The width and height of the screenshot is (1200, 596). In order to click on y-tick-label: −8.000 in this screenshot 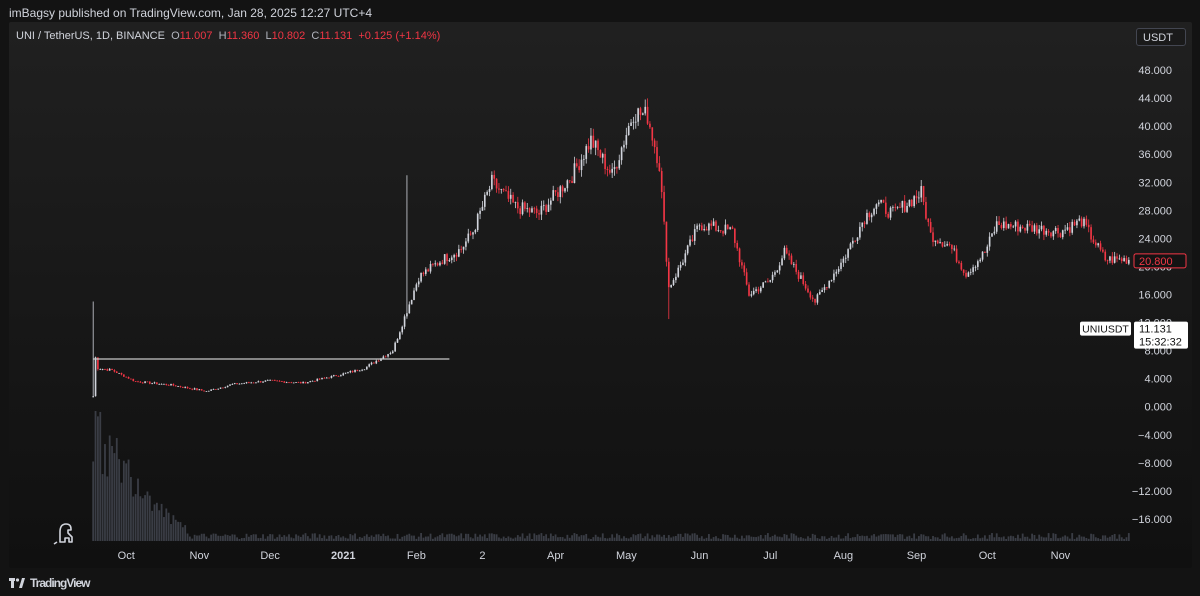, I will do `click(1155, 464)`.